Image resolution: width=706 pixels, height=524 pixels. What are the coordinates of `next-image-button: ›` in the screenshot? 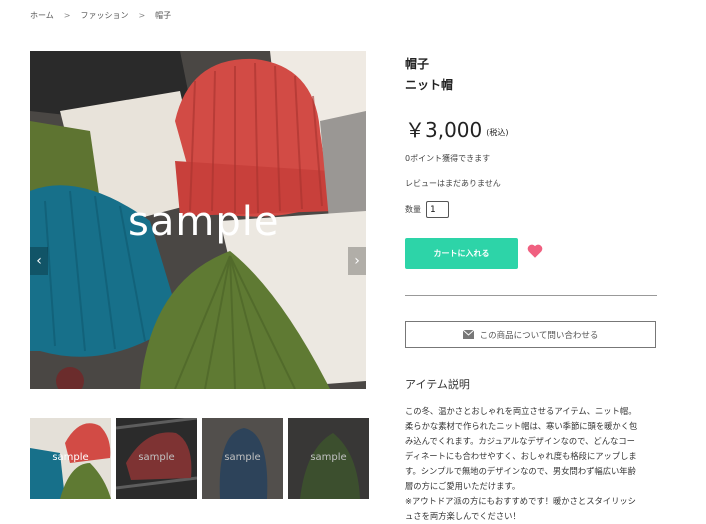 It's located at (357, 261).